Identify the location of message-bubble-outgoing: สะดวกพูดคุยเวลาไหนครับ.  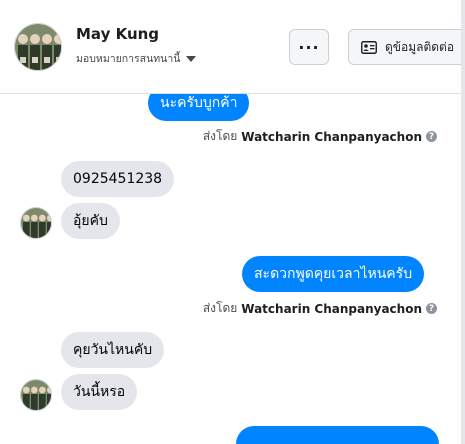
(333, 274).